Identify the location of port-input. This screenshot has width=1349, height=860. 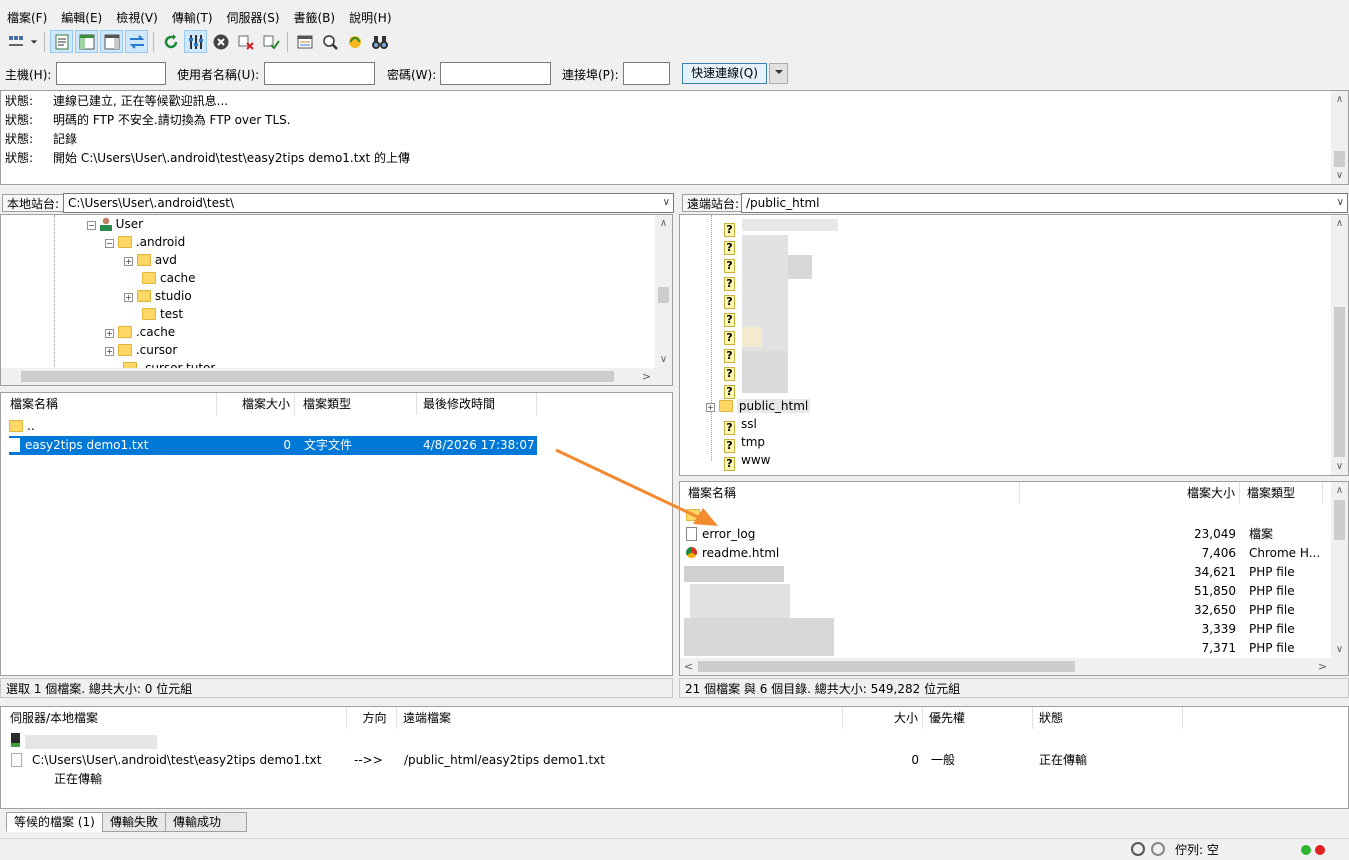
(646, 73).